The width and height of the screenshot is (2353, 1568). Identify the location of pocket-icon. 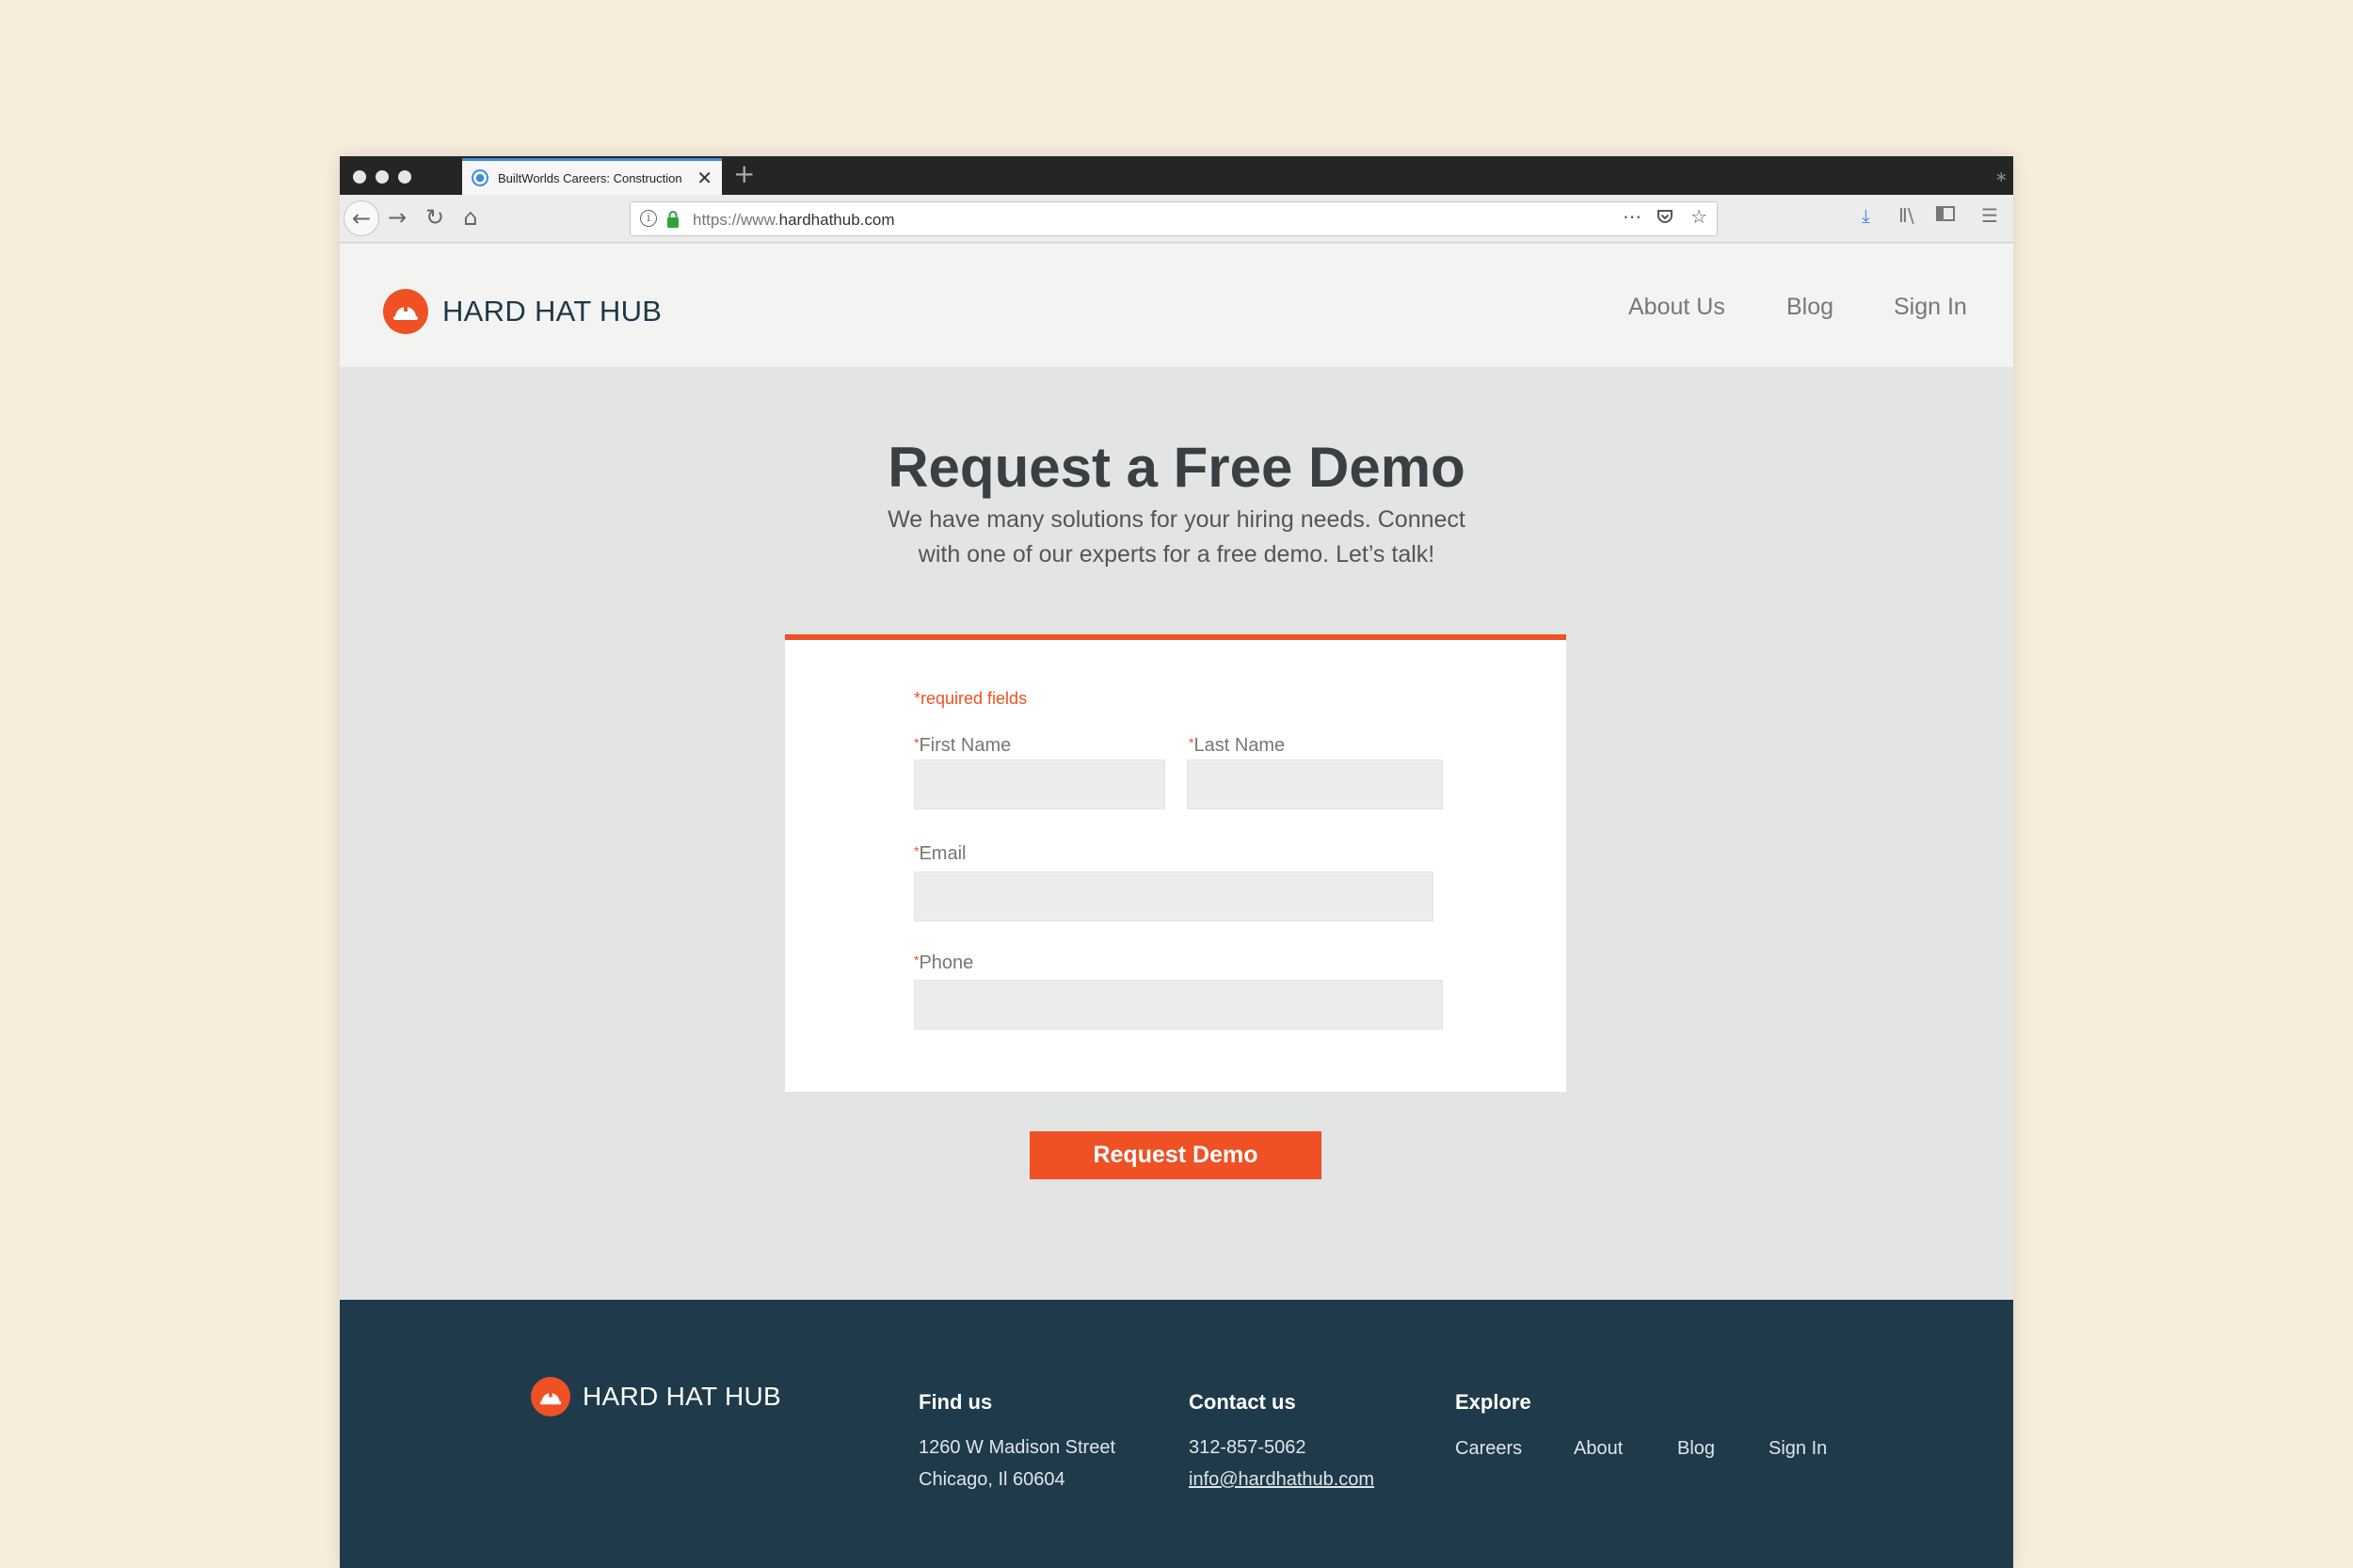
(1665, 219).